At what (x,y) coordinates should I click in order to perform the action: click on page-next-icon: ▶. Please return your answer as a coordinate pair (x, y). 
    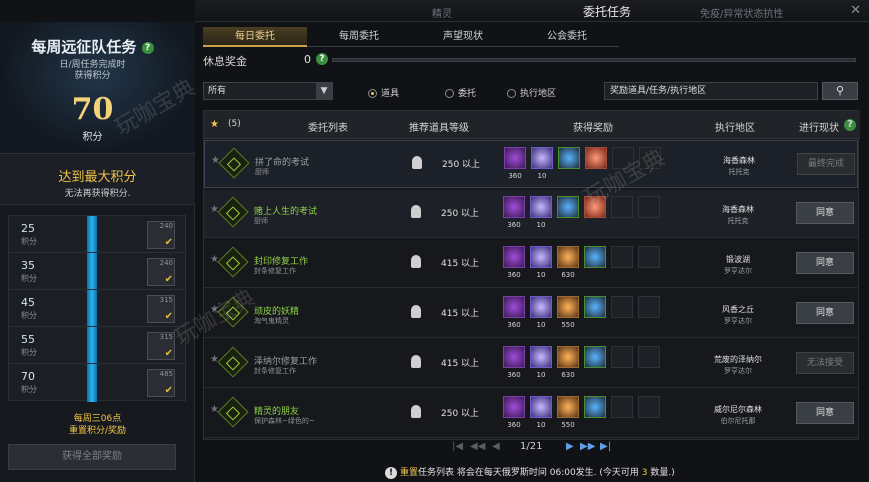
    Looking at the image, I should click on (570, 446).